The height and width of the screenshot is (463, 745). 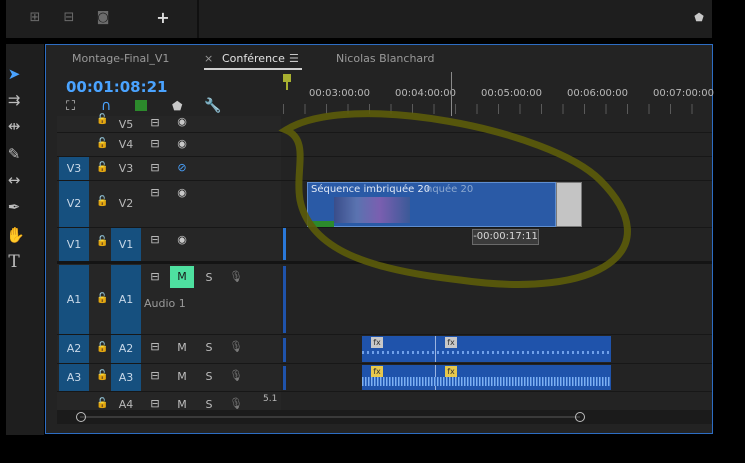 What do you see at coordinates (270, 399) in the screenshot?
I see `audio-channel-label: 5.1` at bounding box center [270, 399].